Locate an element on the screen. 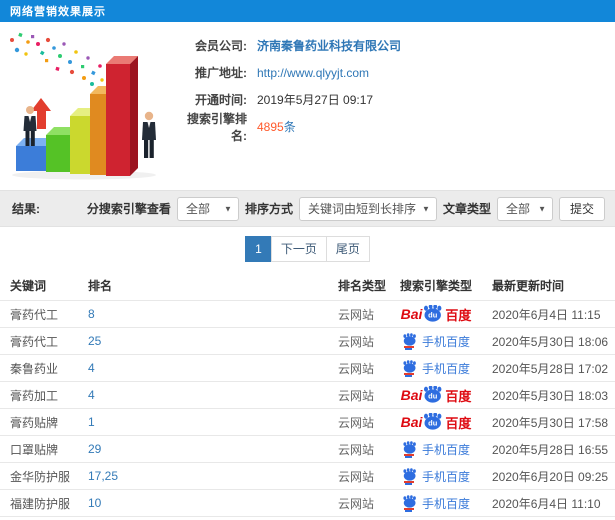  table-header: 关键词 排名 排名类型 搜索引擎类型 最新更新时间 is located at coordinates (307, 285).